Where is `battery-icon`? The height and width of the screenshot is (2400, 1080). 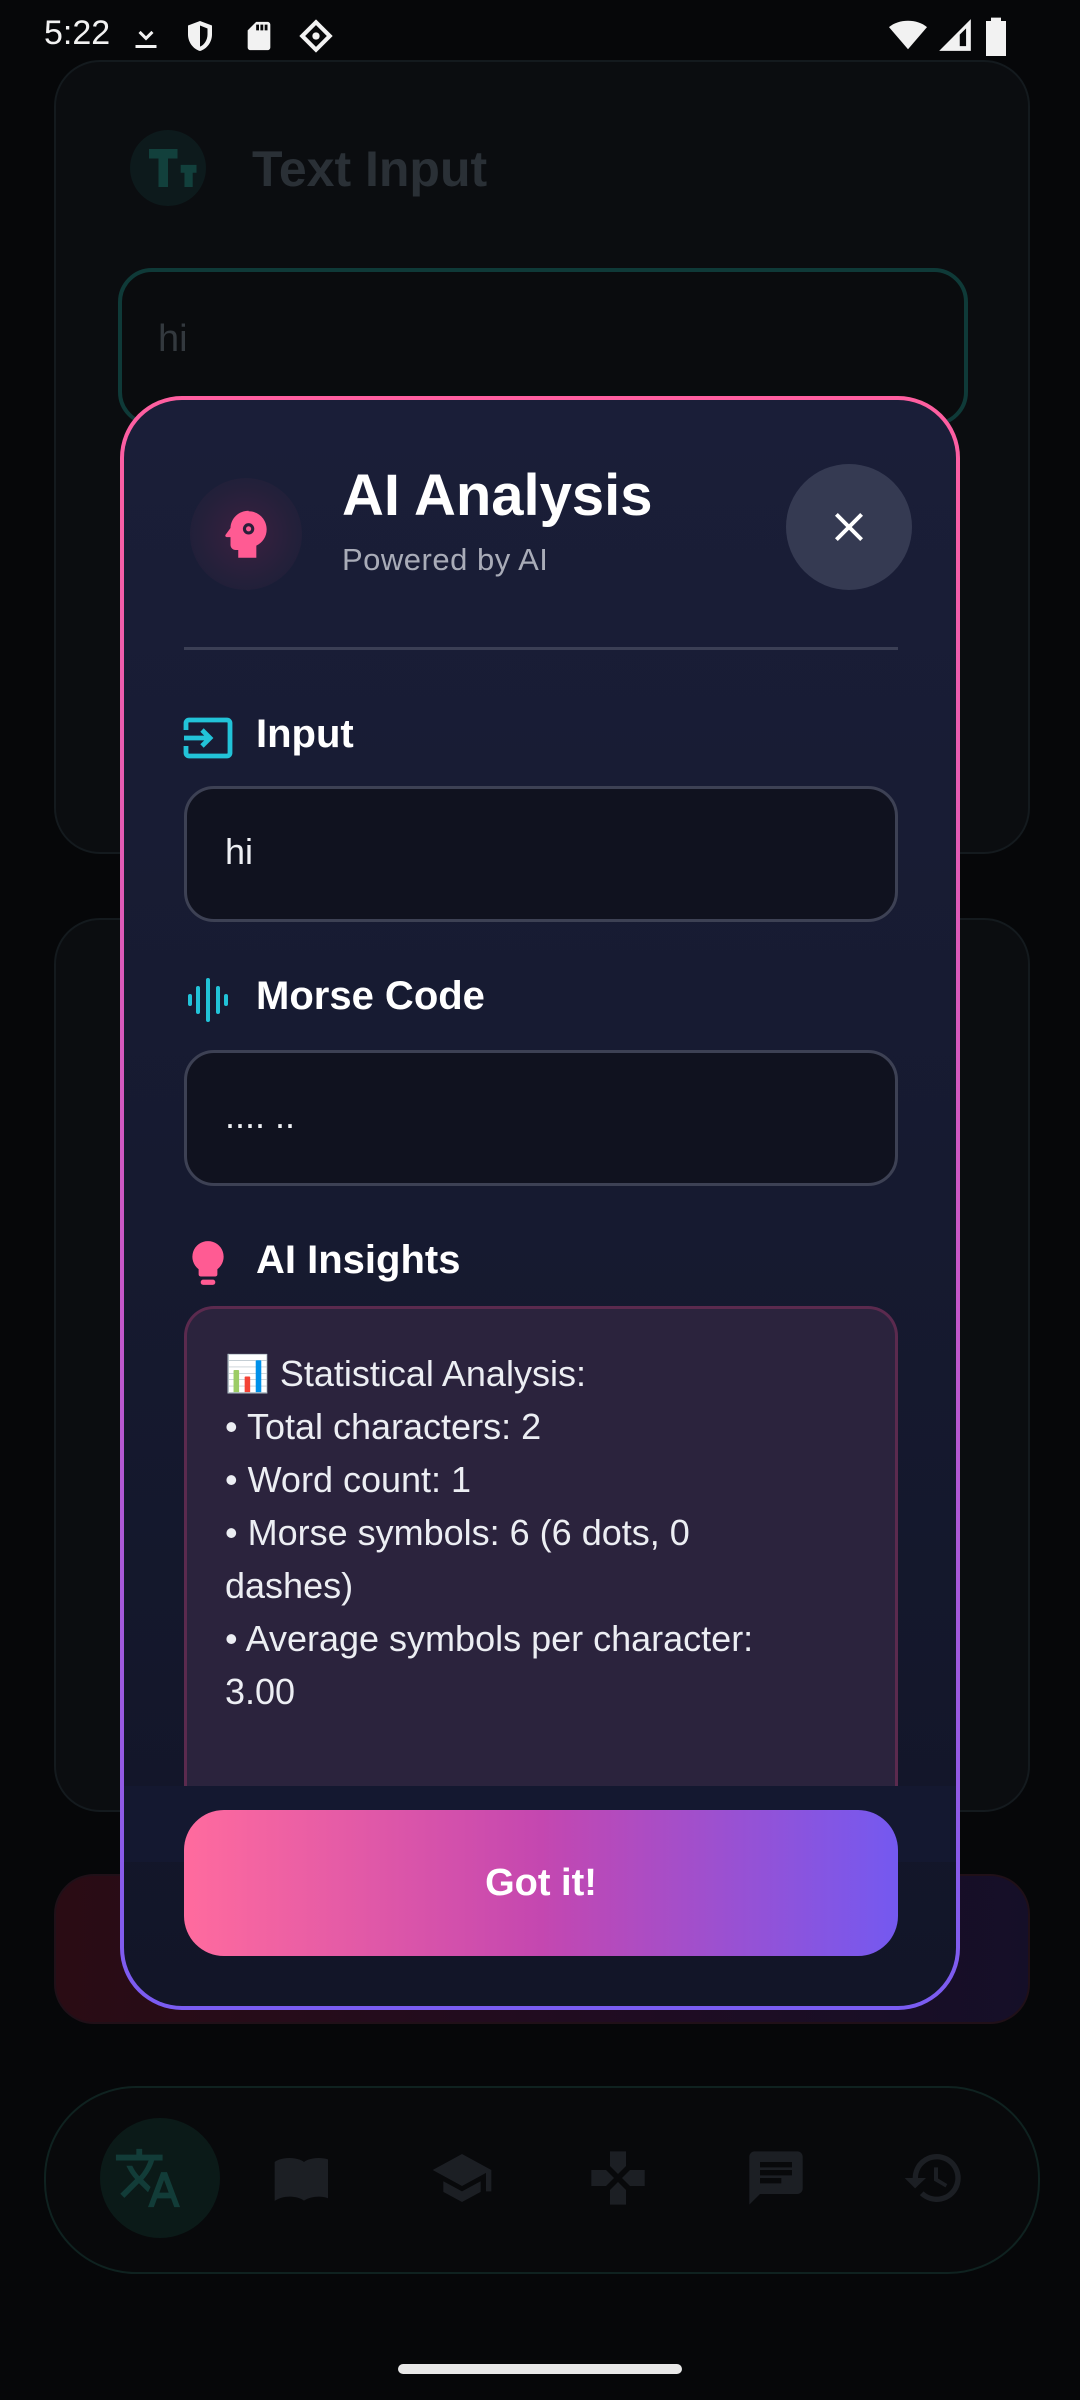
battery-icon is located at coordinates (996, 38).